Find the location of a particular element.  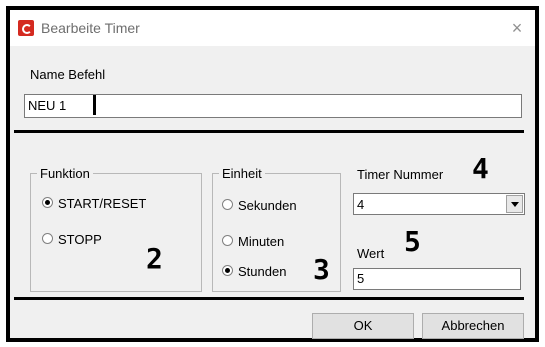

separator-top is located at coordinates (269, 131).